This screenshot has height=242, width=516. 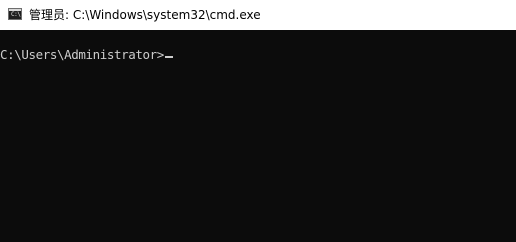 What do you see at coordinates (82, 54) in the screenshot?
I see `command-prompt: C:\Users\Administrator>` at bounding box center [82, 54].